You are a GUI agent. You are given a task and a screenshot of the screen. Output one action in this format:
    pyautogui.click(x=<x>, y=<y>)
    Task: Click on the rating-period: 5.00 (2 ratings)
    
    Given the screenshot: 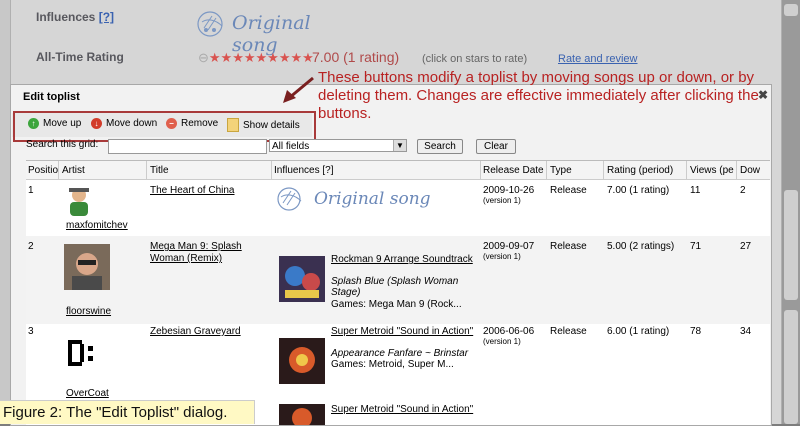 What is the action you would take?
    pyautogui.click(x=641, y=246)
    